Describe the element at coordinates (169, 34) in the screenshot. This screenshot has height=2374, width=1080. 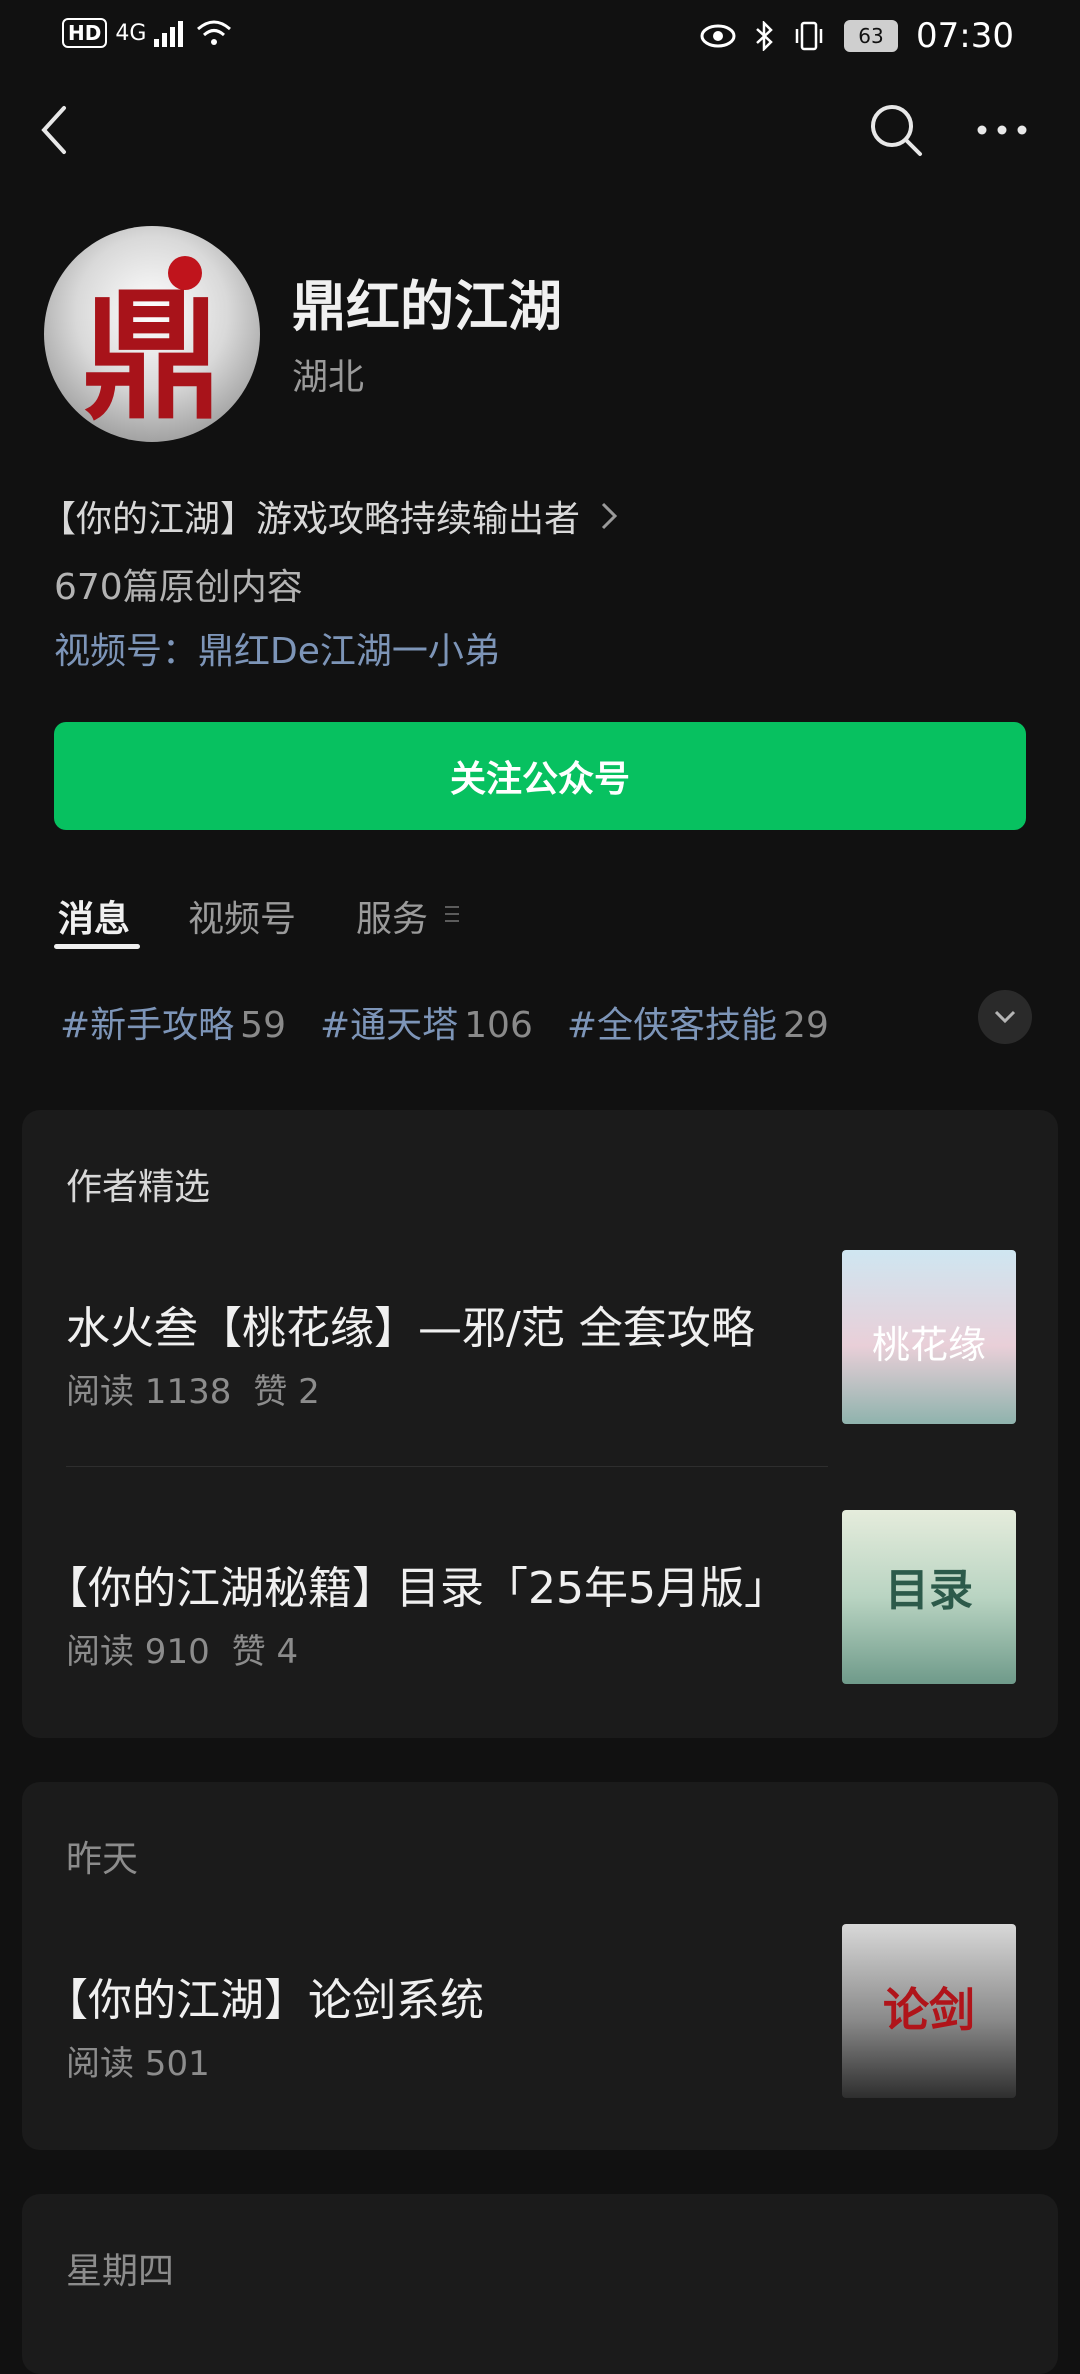
I see `signal-icon` at that location.